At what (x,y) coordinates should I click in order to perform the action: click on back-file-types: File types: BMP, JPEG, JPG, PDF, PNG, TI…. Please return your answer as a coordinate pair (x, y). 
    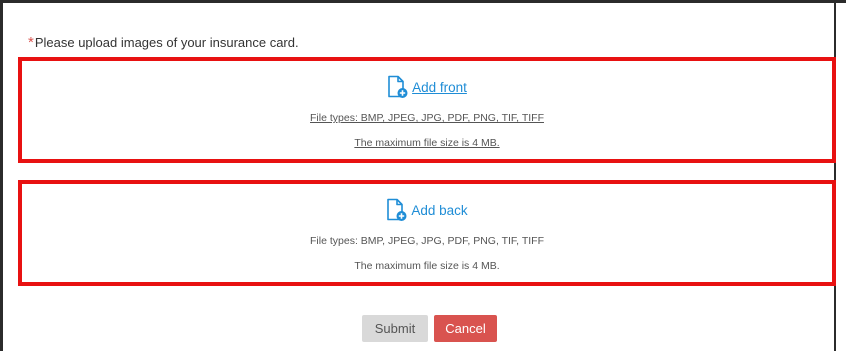
    Looking at the image, I should click on (427, 241).